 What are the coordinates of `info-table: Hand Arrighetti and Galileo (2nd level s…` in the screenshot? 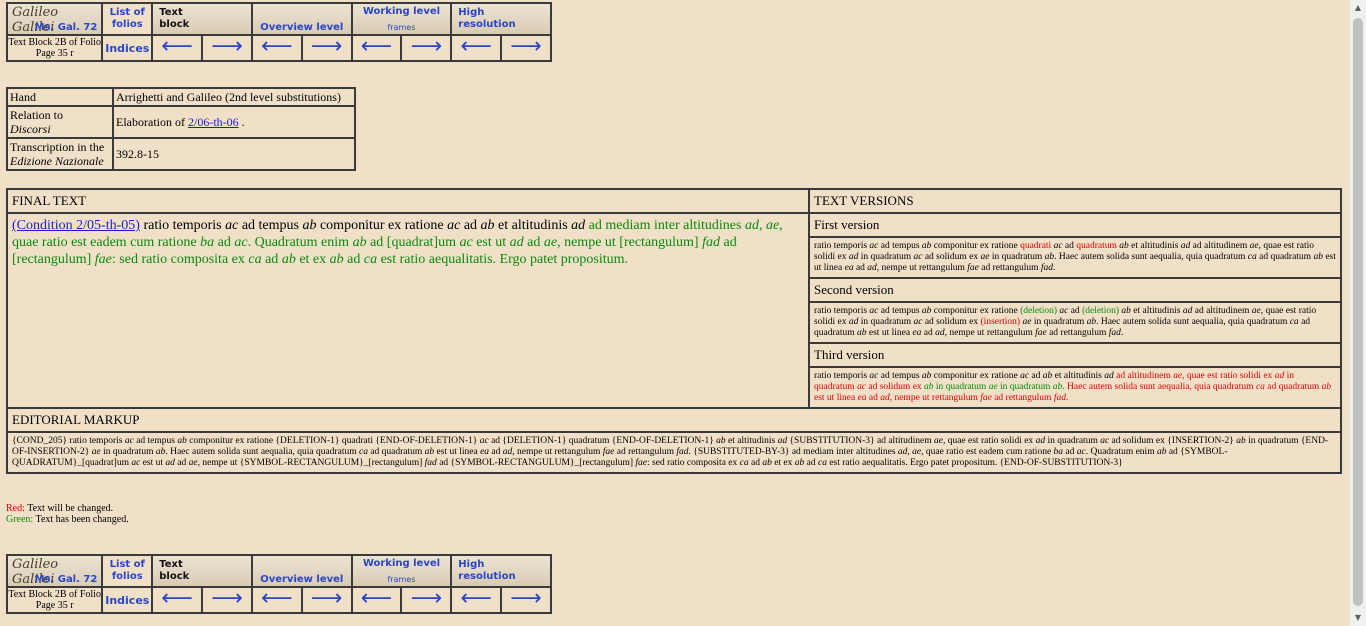 It's located at (181, 129).